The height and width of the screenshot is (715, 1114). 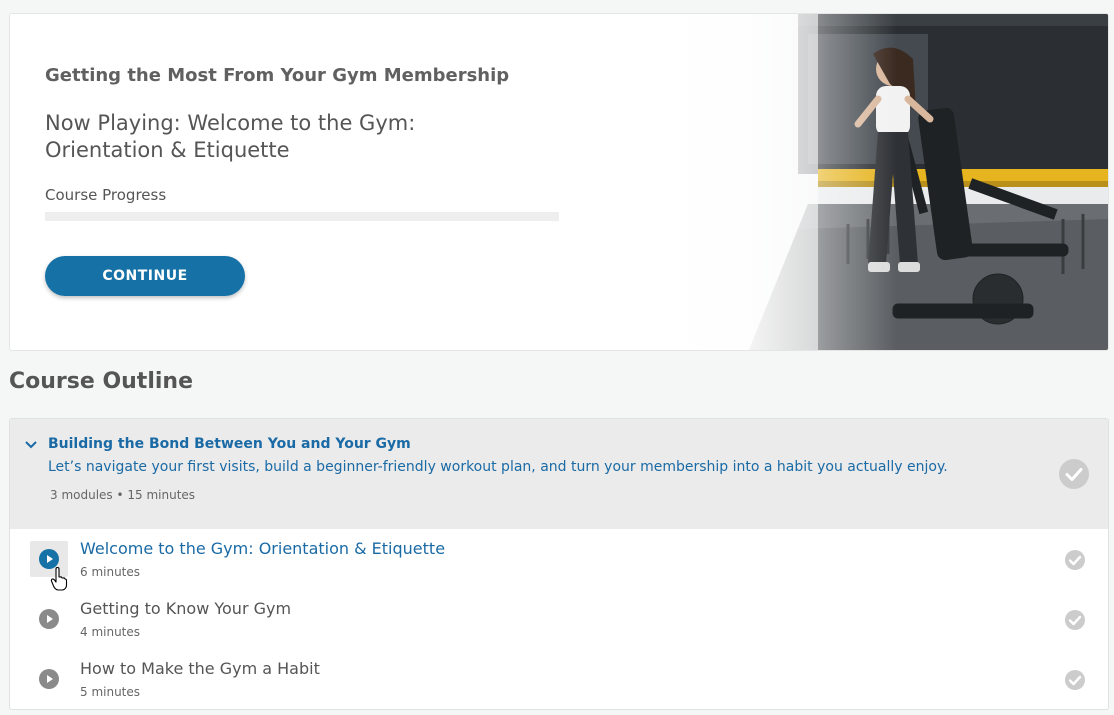 I want to click on lesson-duration: 5 minutes, so click(x=110, y=692).